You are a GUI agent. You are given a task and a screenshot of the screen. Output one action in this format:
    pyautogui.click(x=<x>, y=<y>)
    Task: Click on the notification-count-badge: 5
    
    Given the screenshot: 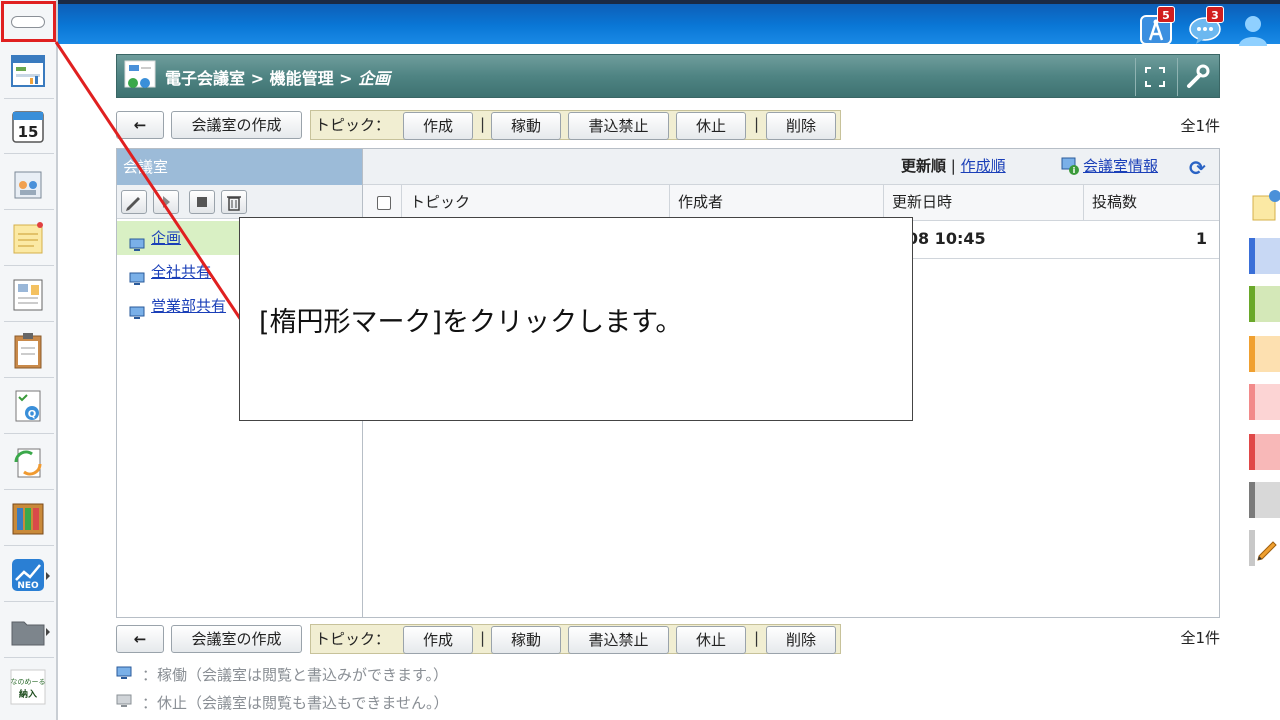 What is the action you would take?
    pyautogui.click(x=1166, y=14)
    